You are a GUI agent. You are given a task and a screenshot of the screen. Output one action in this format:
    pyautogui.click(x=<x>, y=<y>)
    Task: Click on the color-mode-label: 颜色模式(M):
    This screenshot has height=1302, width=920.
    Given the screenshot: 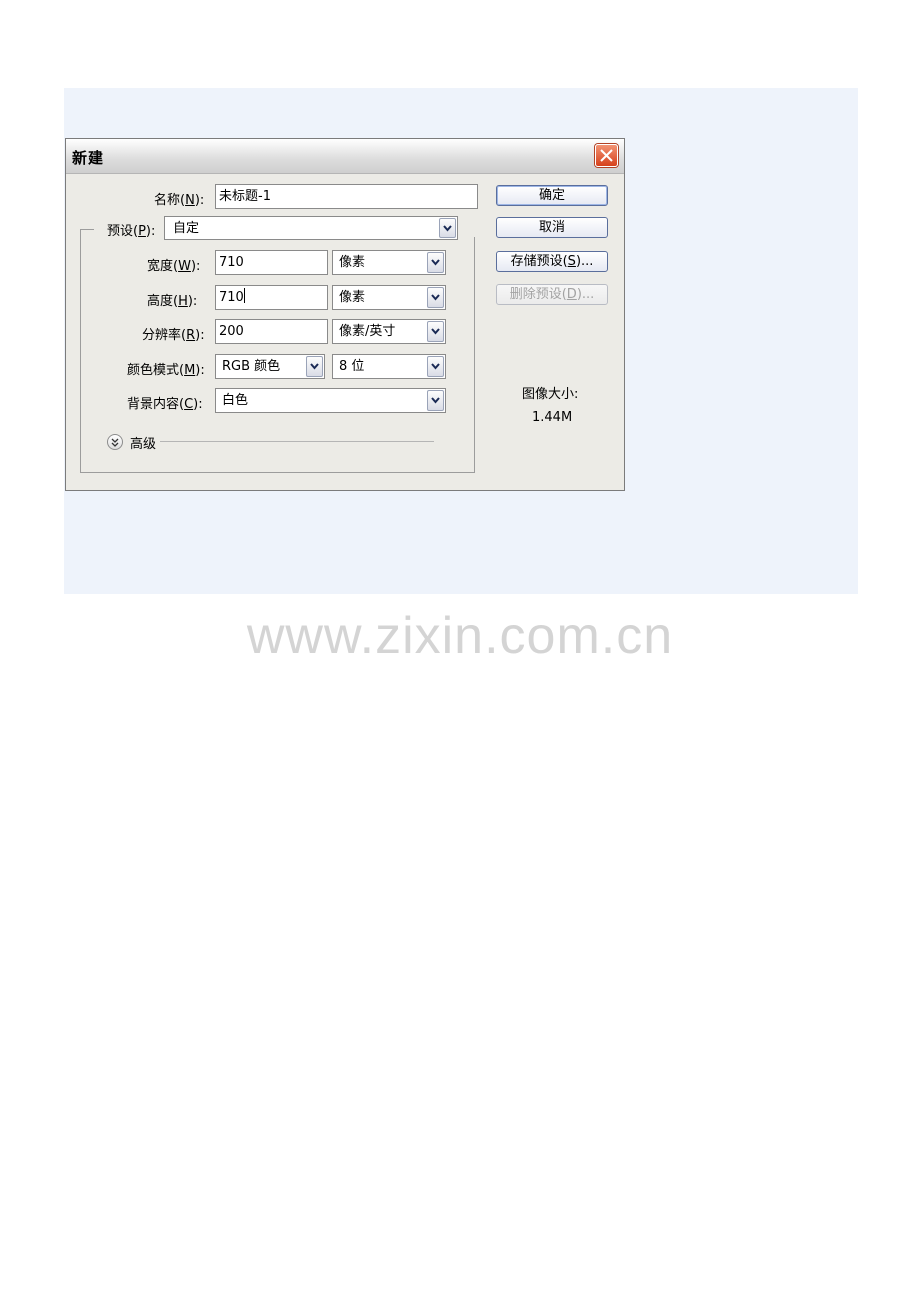 What is the action you would take?
    pyautogui.click(x=166, y=370)
    